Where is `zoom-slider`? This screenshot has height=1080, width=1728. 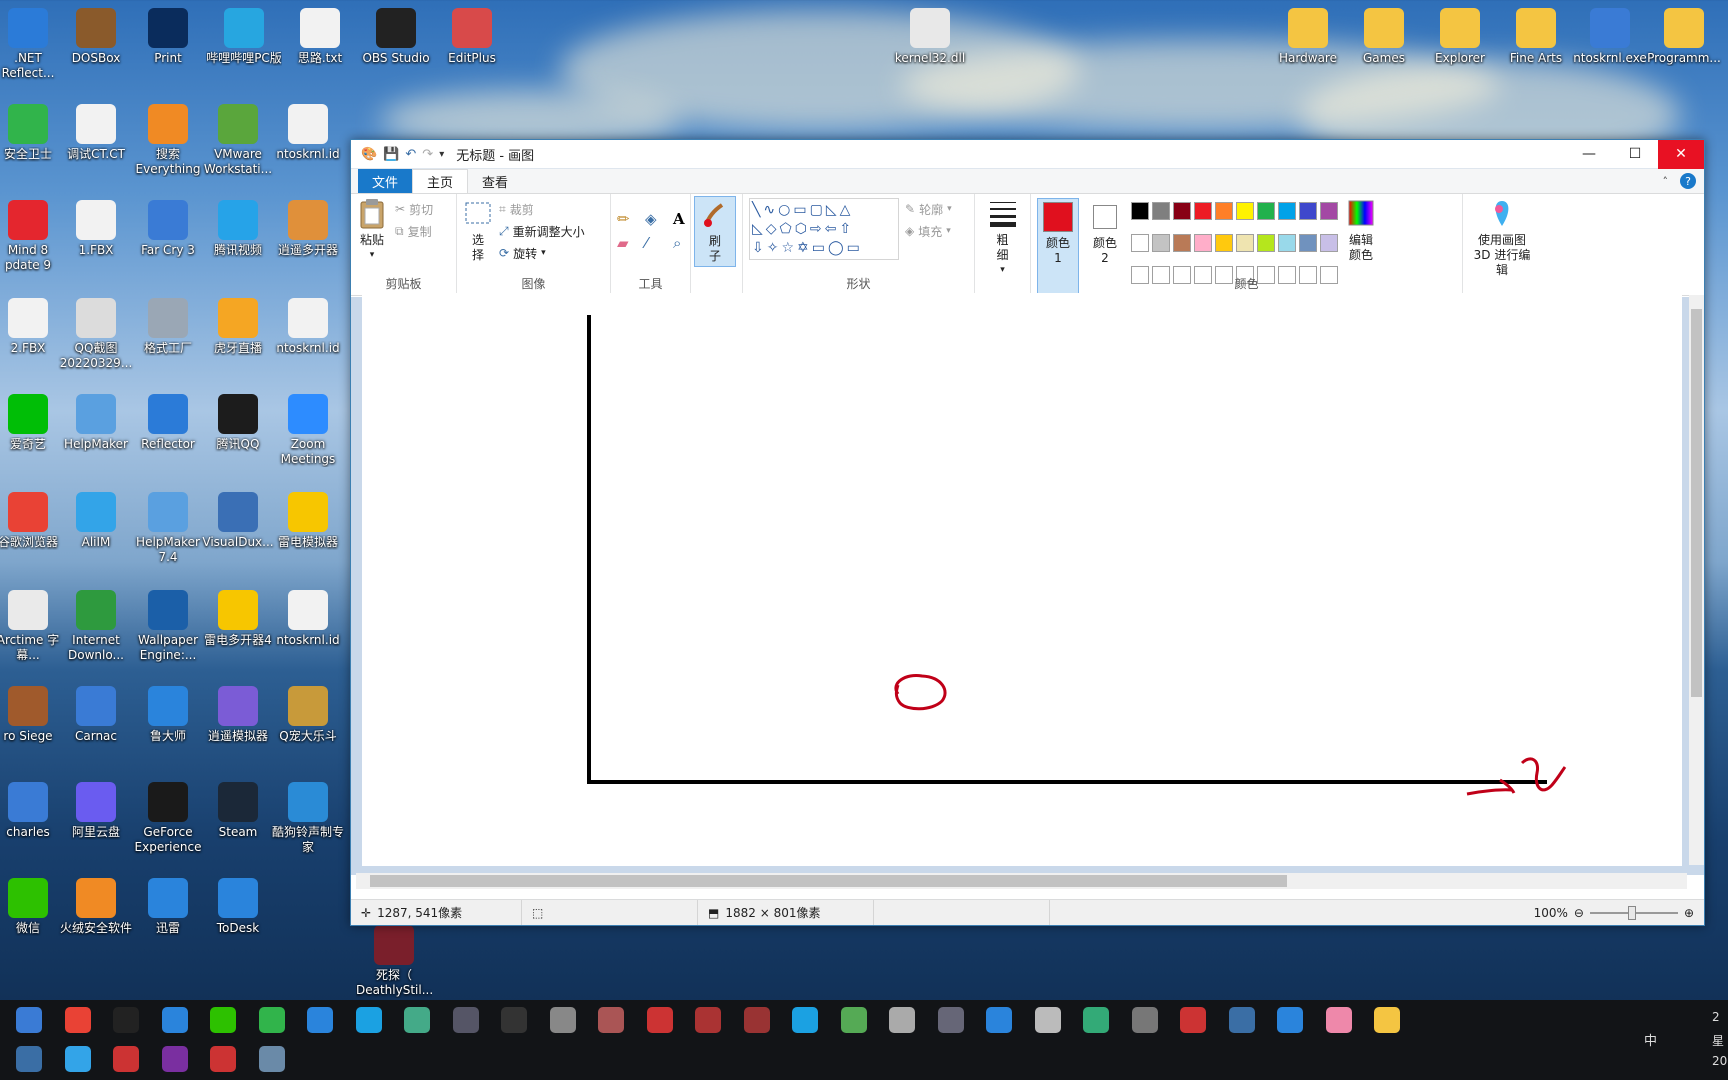
zoom-slider is located at coordinates (1633, 912).